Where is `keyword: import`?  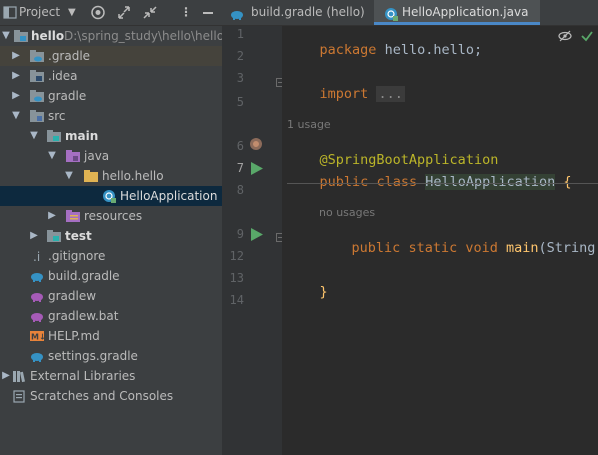
keyword: import is located at coordinates (344, 94).